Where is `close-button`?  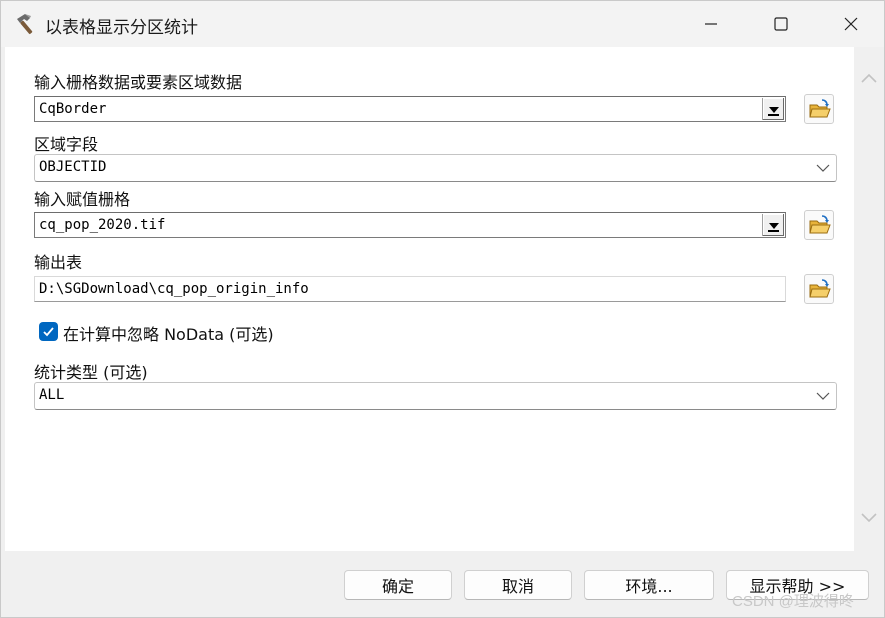 close-button is located at coordinates (851, 24).